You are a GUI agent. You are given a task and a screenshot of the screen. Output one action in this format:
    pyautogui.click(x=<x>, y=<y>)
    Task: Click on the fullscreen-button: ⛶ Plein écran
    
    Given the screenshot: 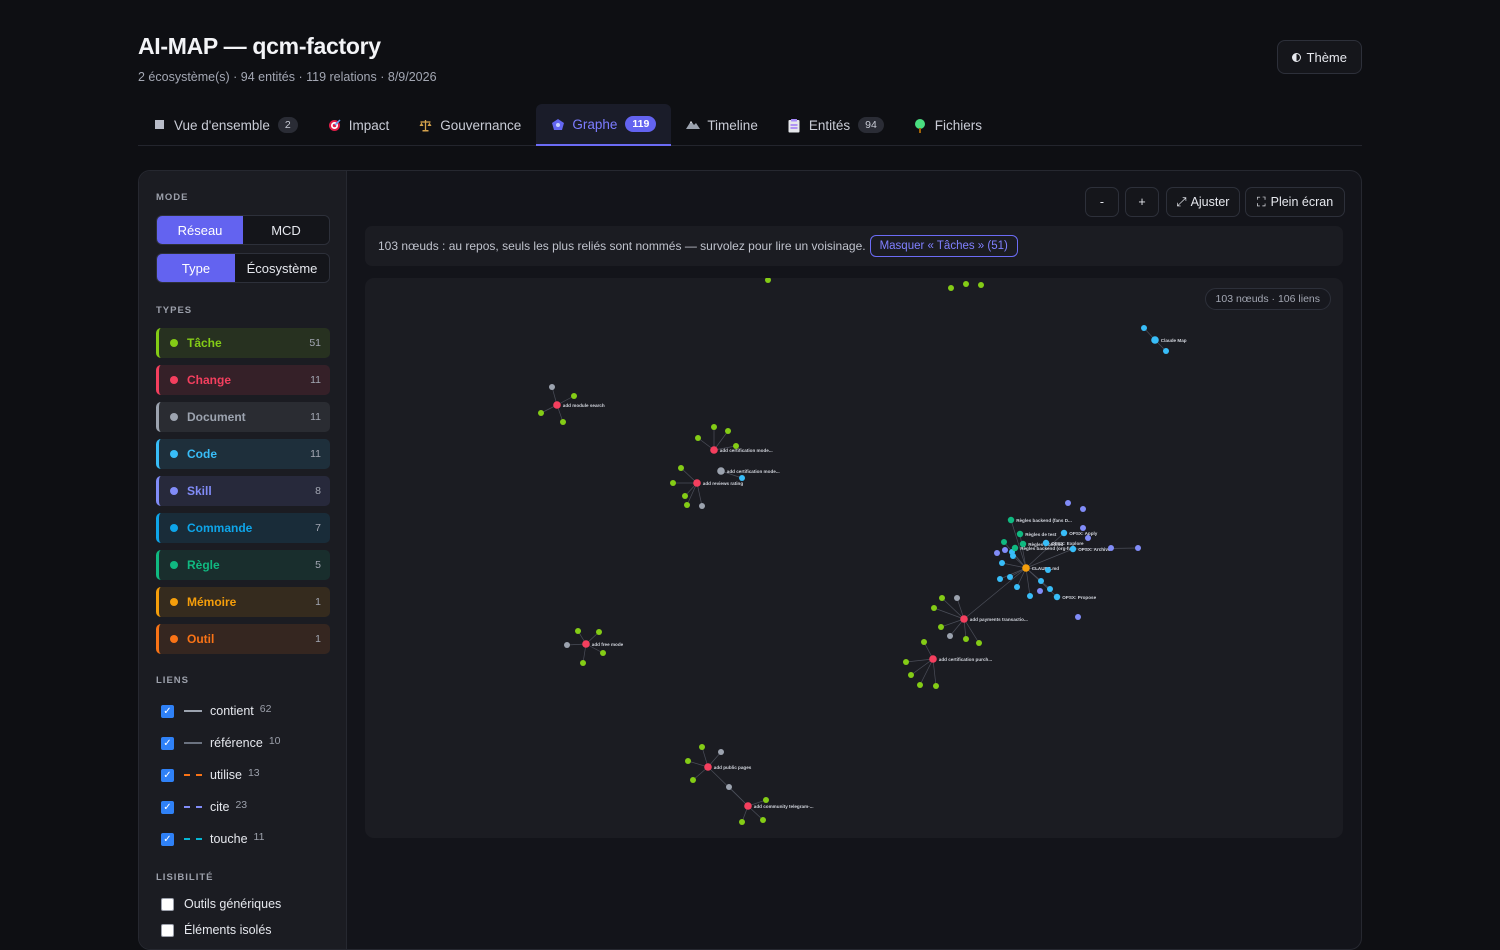 What is the action you would take?
    pyautogui.click(x=1295, y=202)
    